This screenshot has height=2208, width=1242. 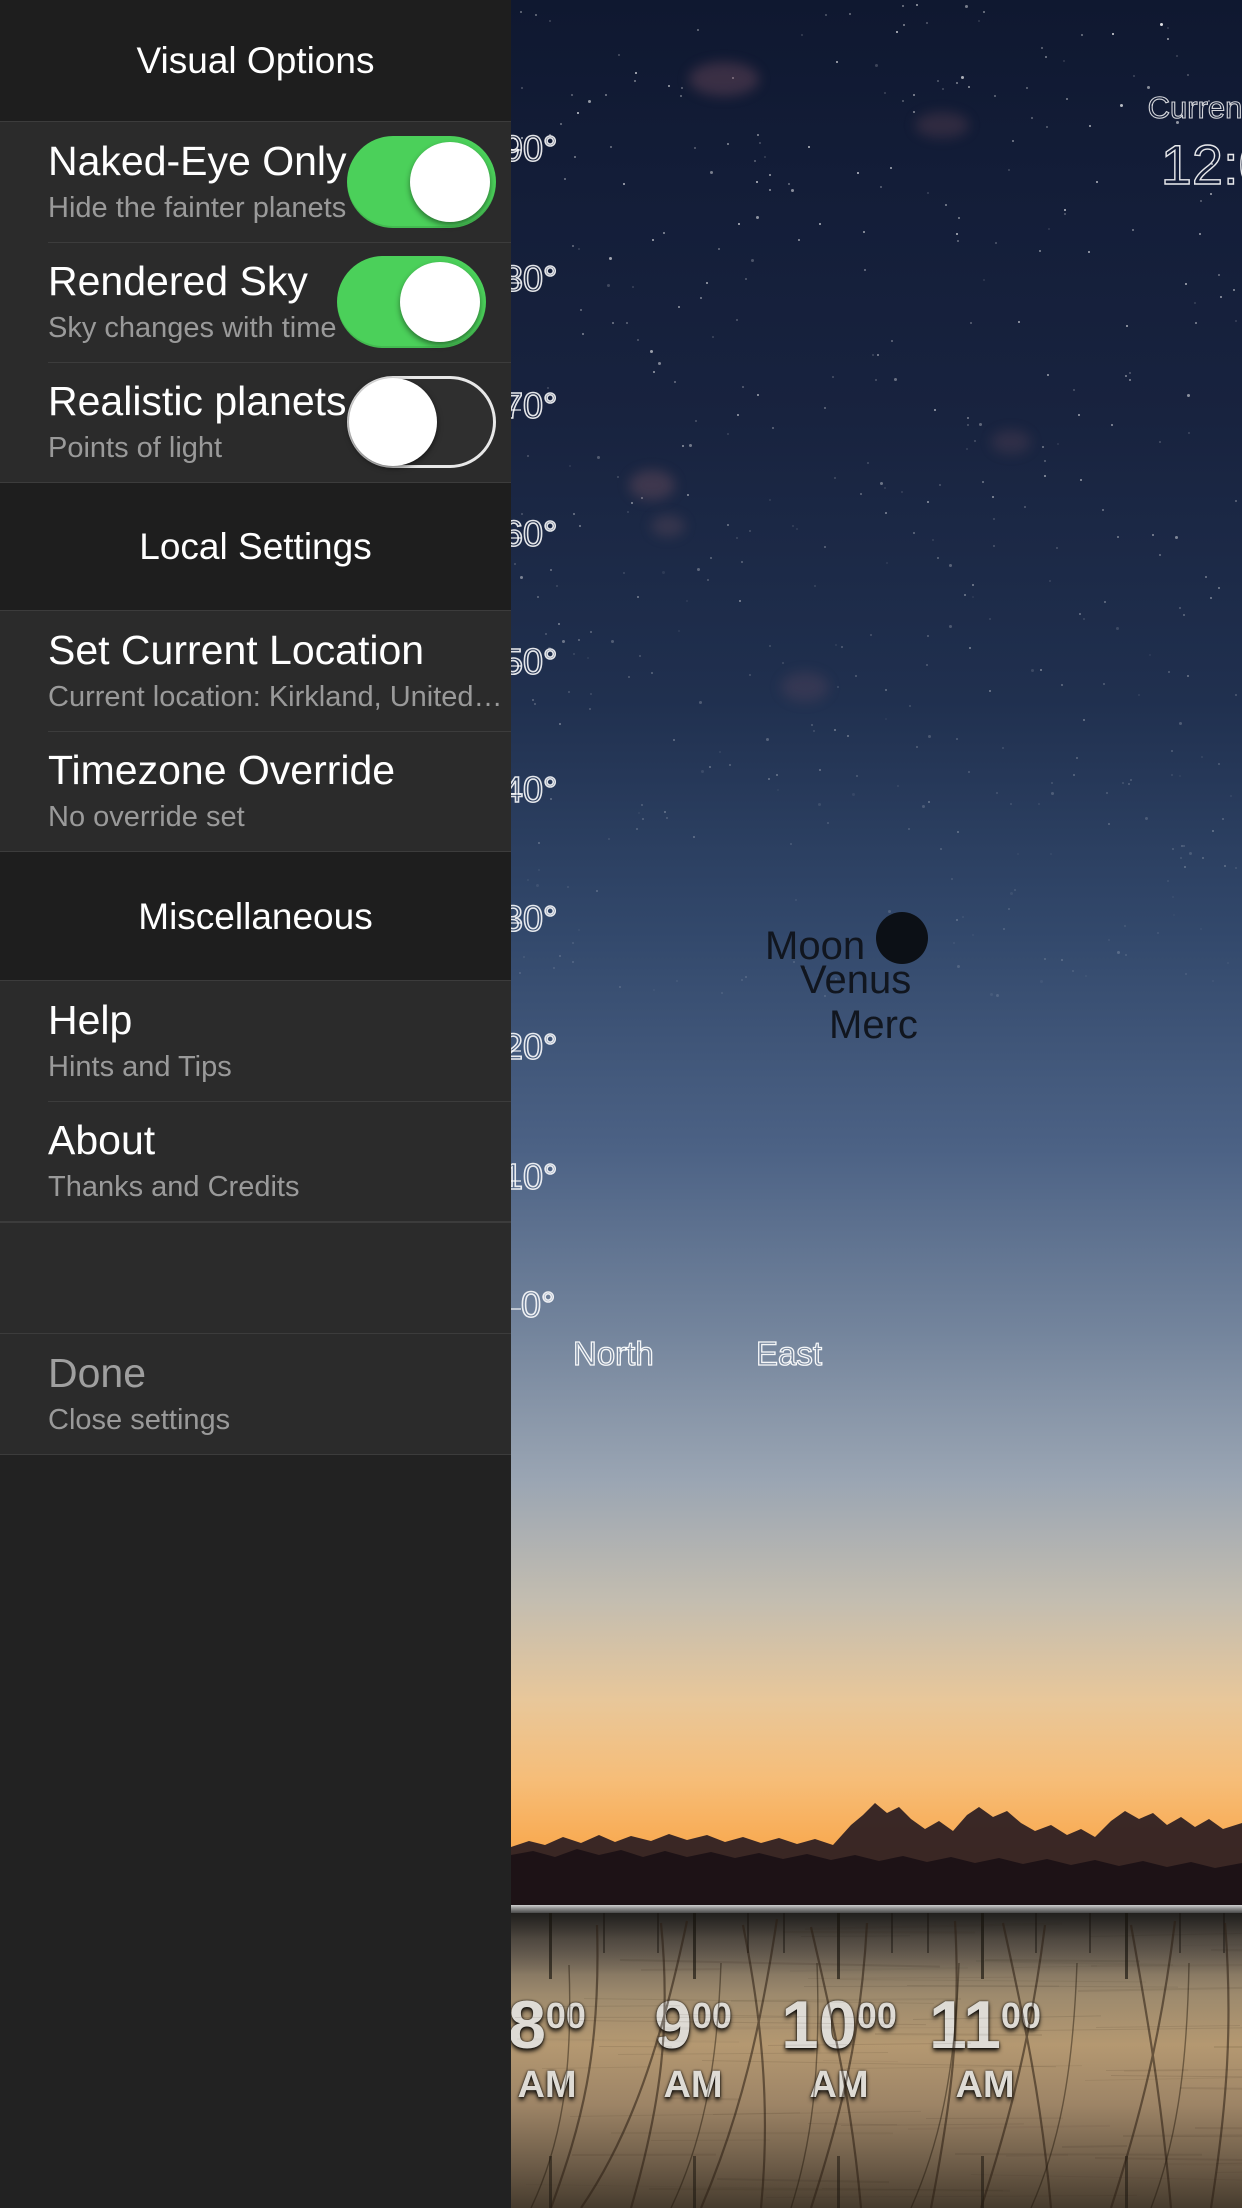 I want to click on section-header-label: Local Settings, so click(x=255, y=546).